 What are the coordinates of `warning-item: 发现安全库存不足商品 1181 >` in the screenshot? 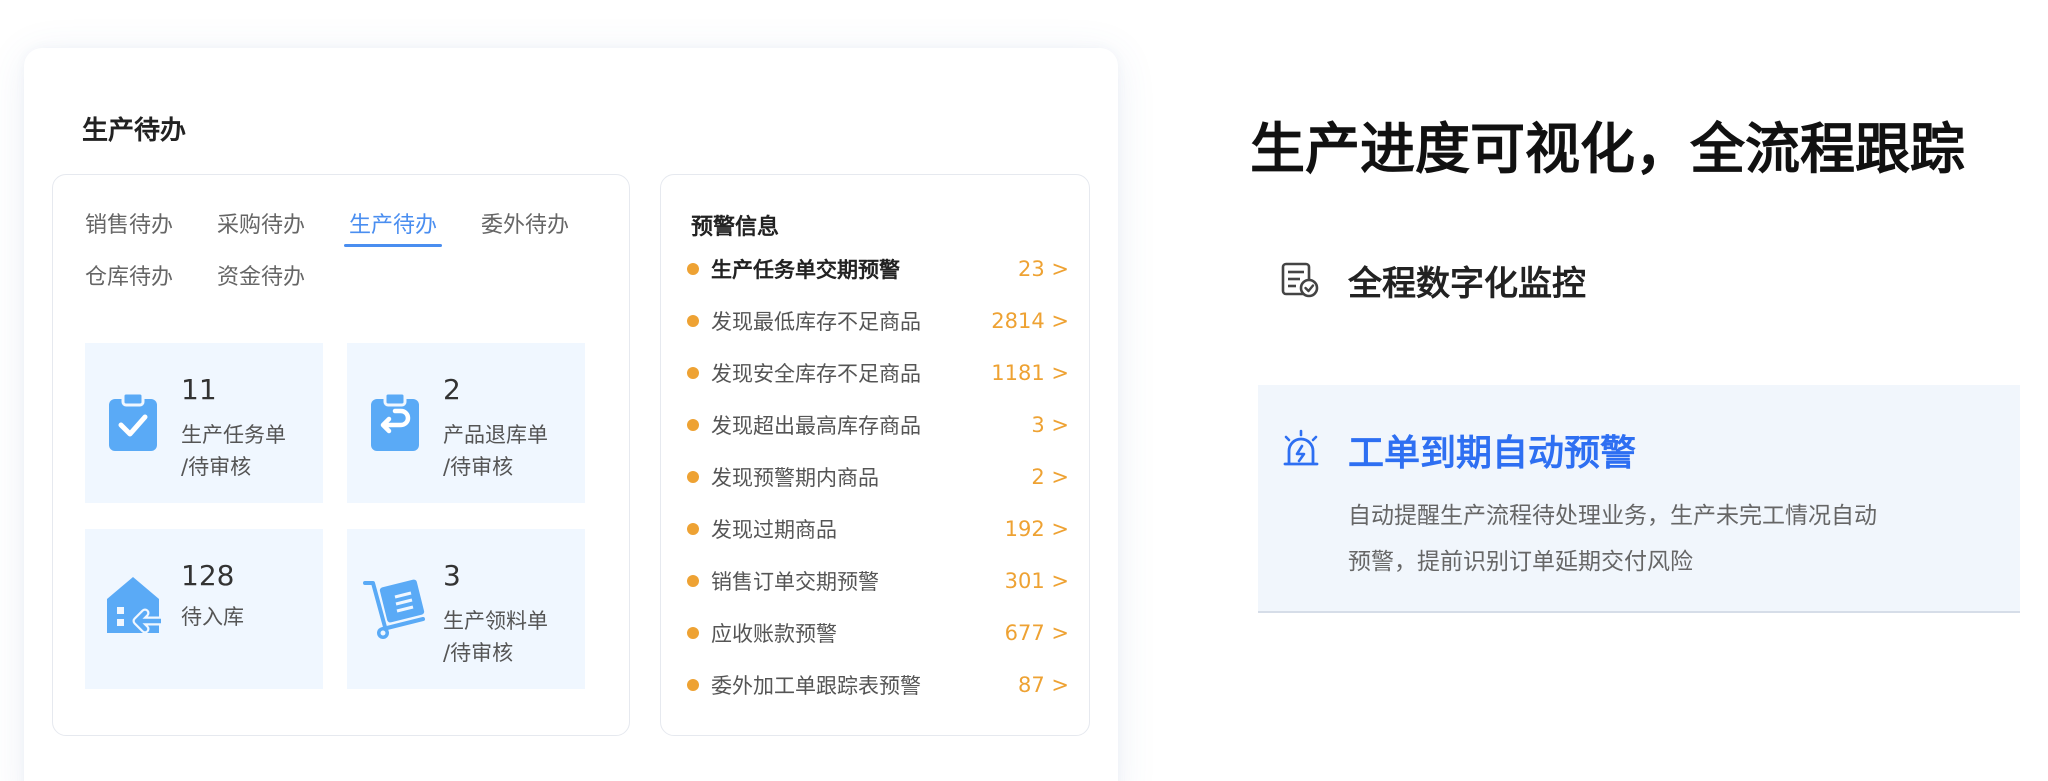 It's located at (878, 373).